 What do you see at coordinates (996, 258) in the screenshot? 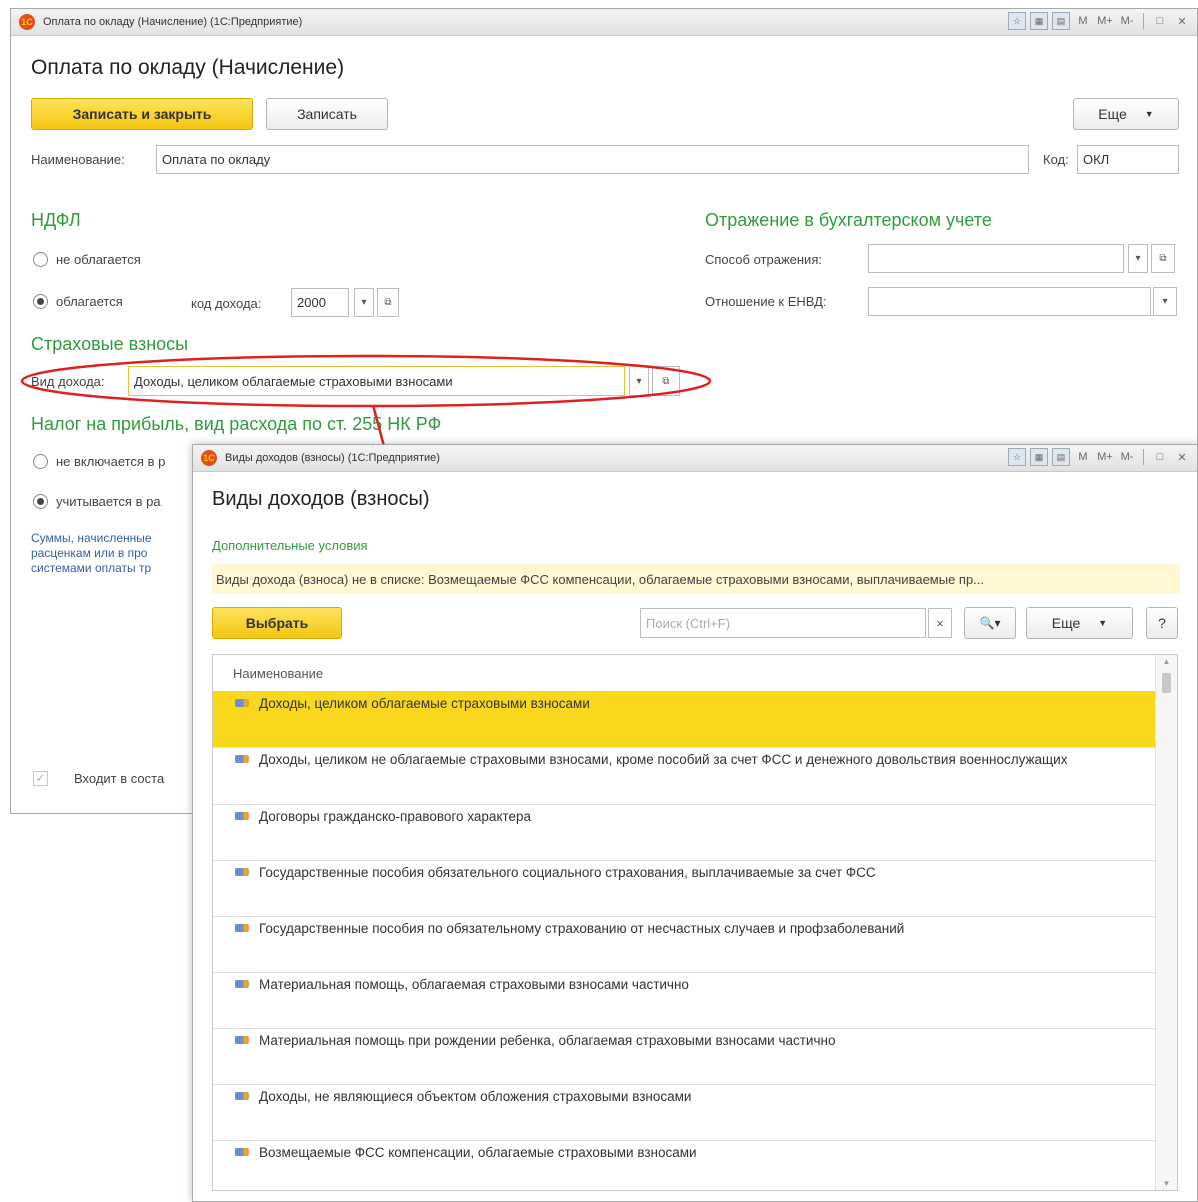
I see `reflection-method-field` at bounding box center [996, 258].